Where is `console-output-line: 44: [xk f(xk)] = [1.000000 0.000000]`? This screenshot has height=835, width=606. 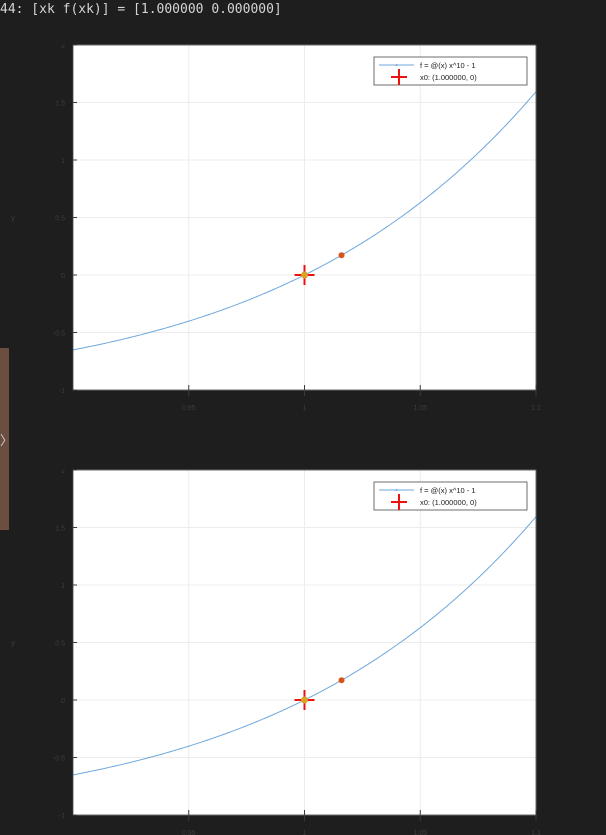 console-output-line: 44: [xk f(xk)] = [1.000000 0.000000] is located at coordinates (141, 9).